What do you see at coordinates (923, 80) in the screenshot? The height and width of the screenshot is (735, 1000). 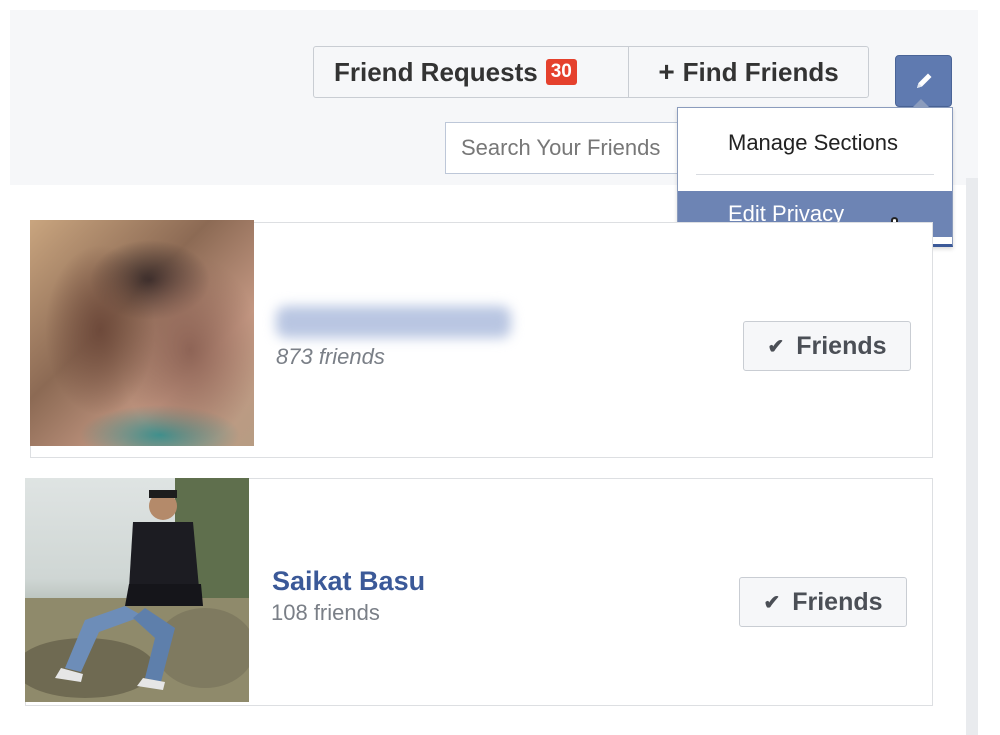 I see `pencil-icon` at bounding box center [923, 80].